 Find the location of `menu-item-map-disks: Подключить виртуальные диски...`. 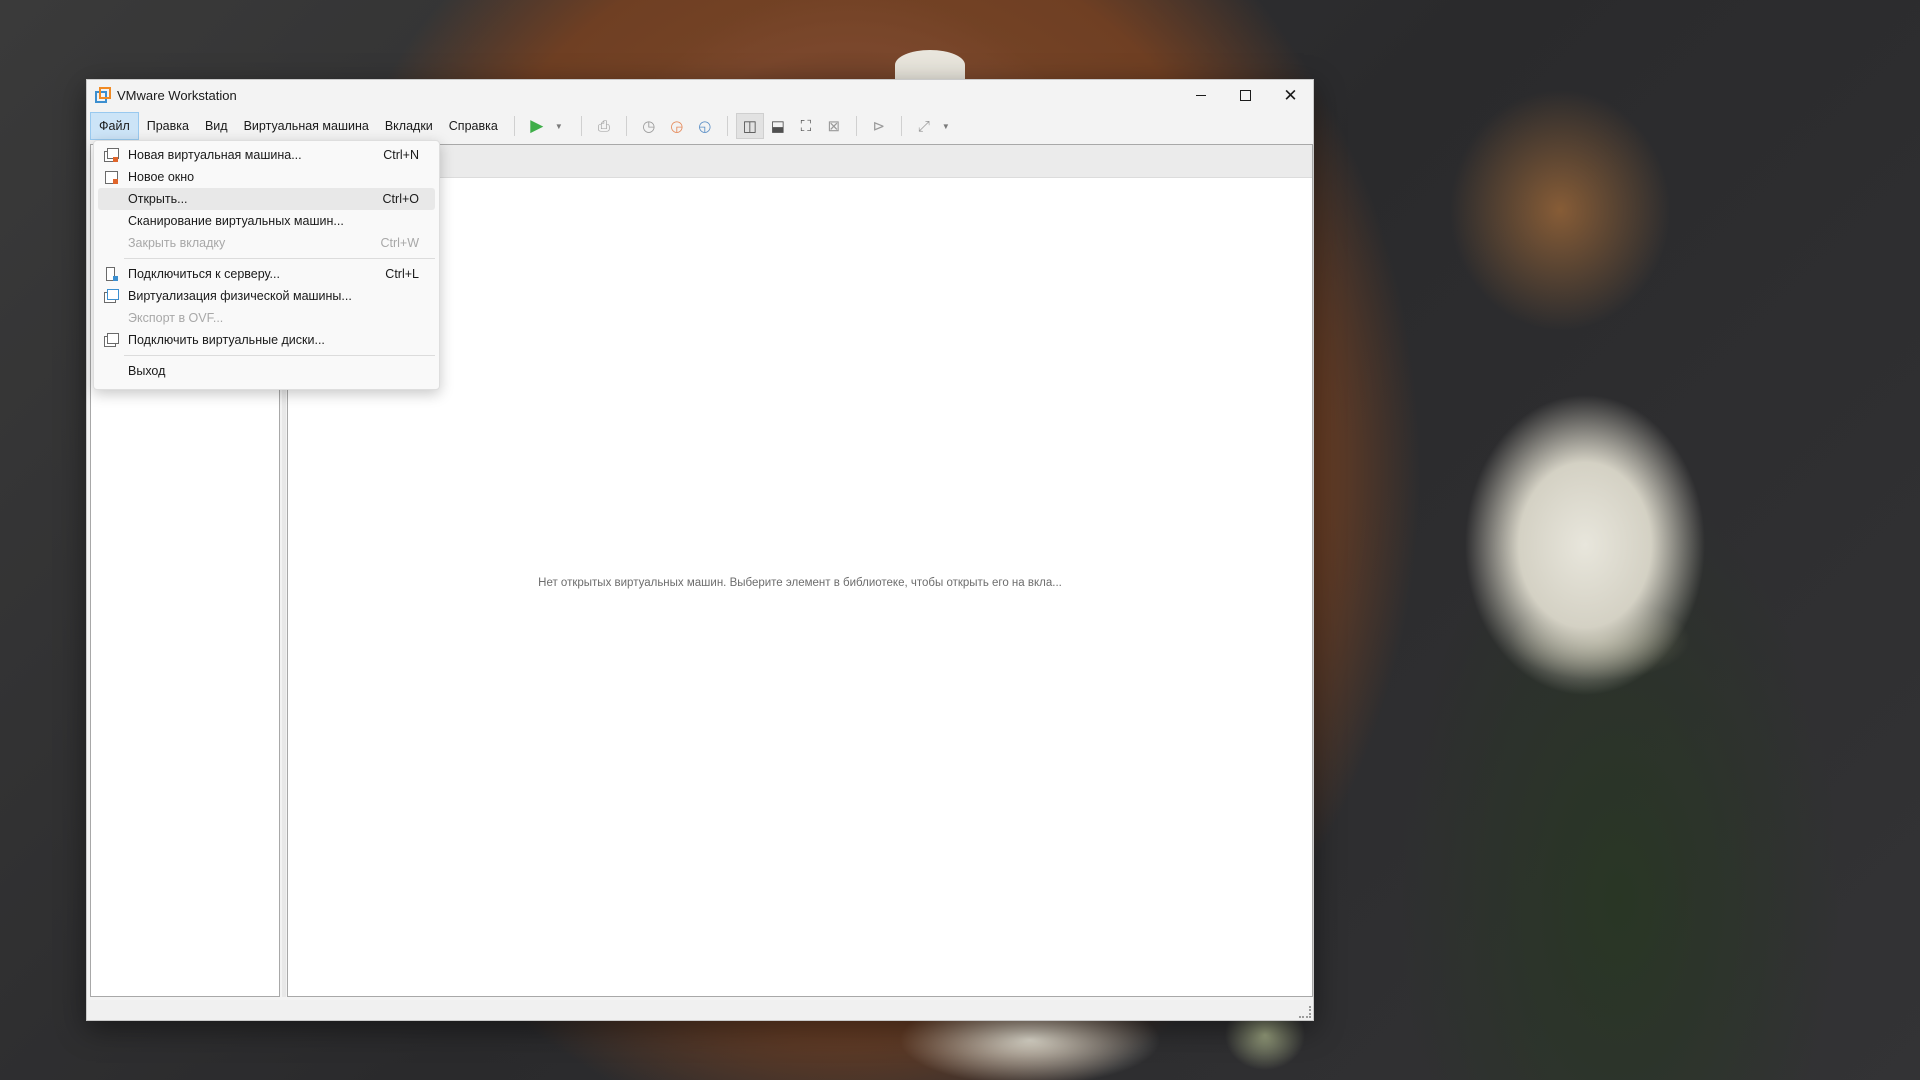

menu-item-map-disks: Подключить виртуальные диски... is located at coordinates (266, 340).